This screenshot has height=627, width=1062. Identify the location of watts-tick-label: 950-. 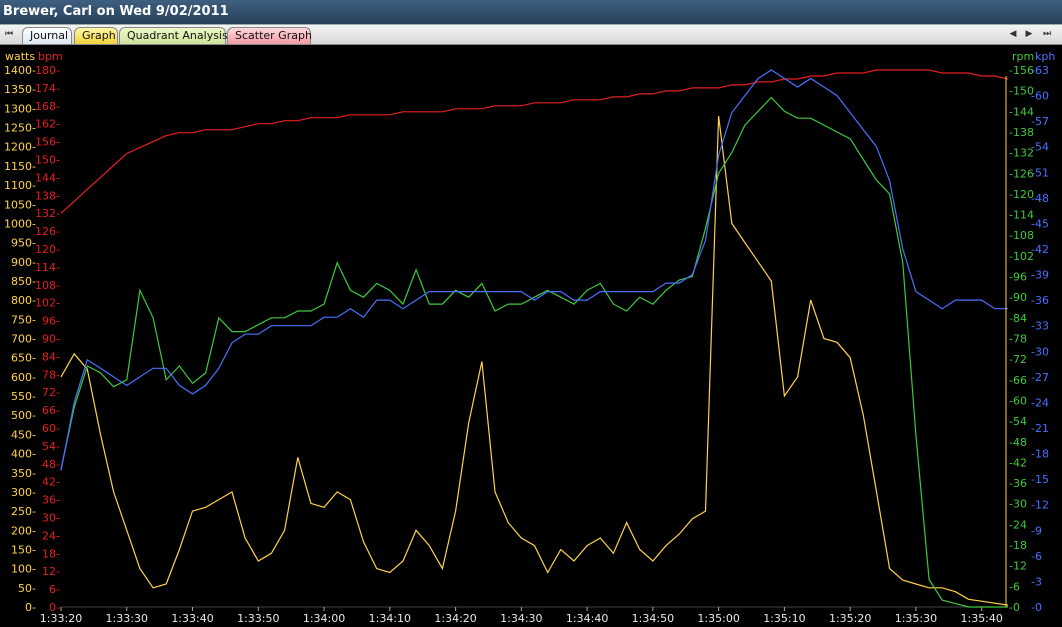
(23, 243).